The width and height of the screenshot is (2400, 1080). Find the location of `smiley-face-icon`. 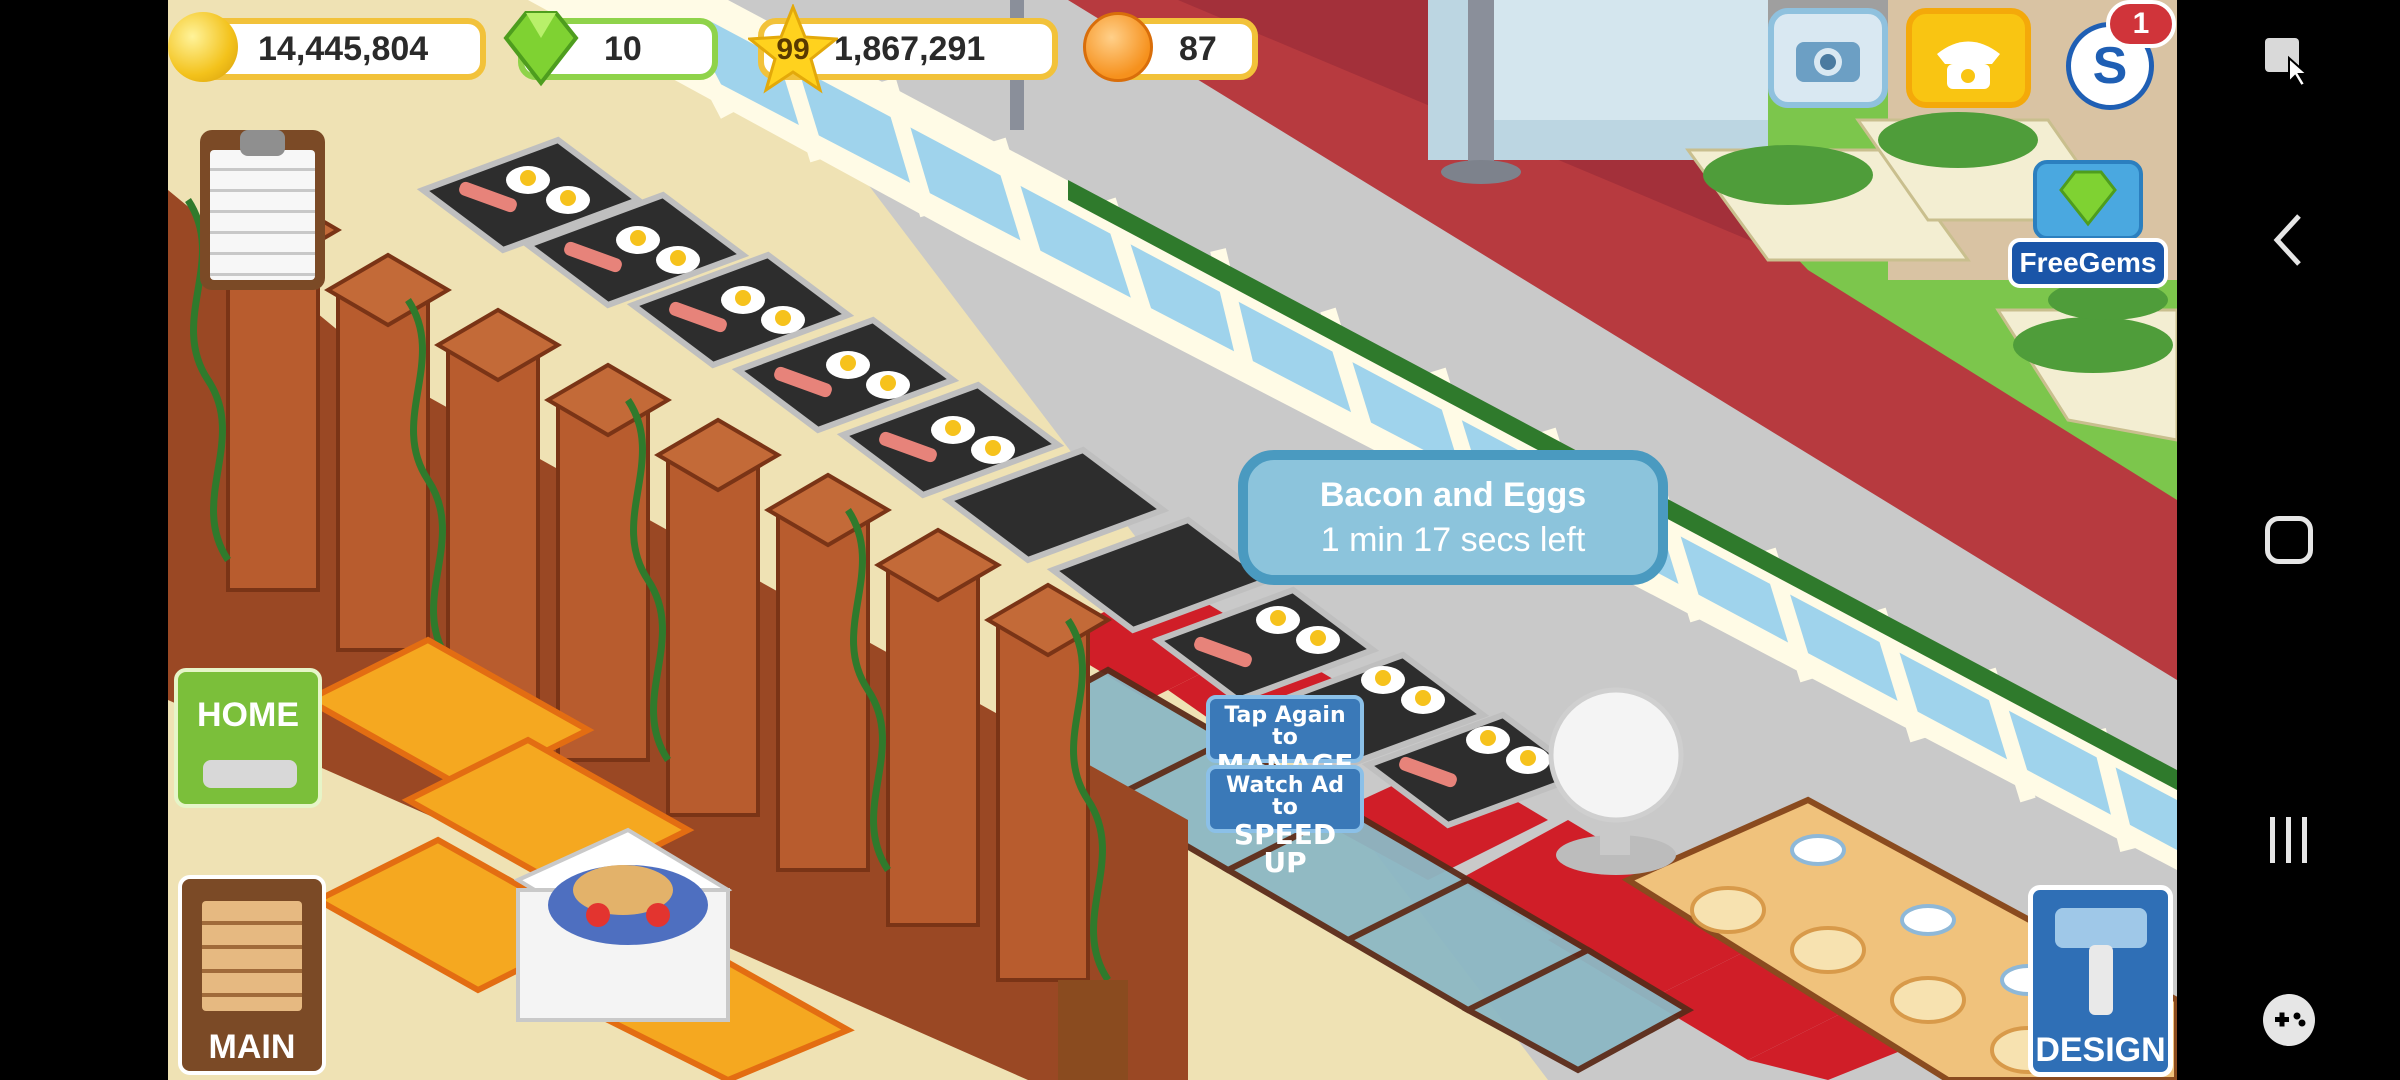

smiley-face-icon is located at coordinates (1118, 47).